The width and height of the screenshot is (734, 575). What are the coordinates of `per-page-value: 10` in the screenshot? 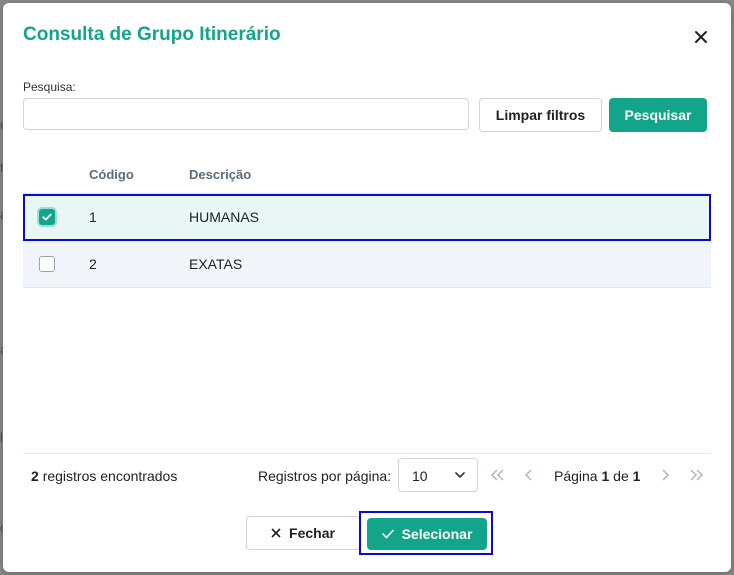 It's located at (420, 476).